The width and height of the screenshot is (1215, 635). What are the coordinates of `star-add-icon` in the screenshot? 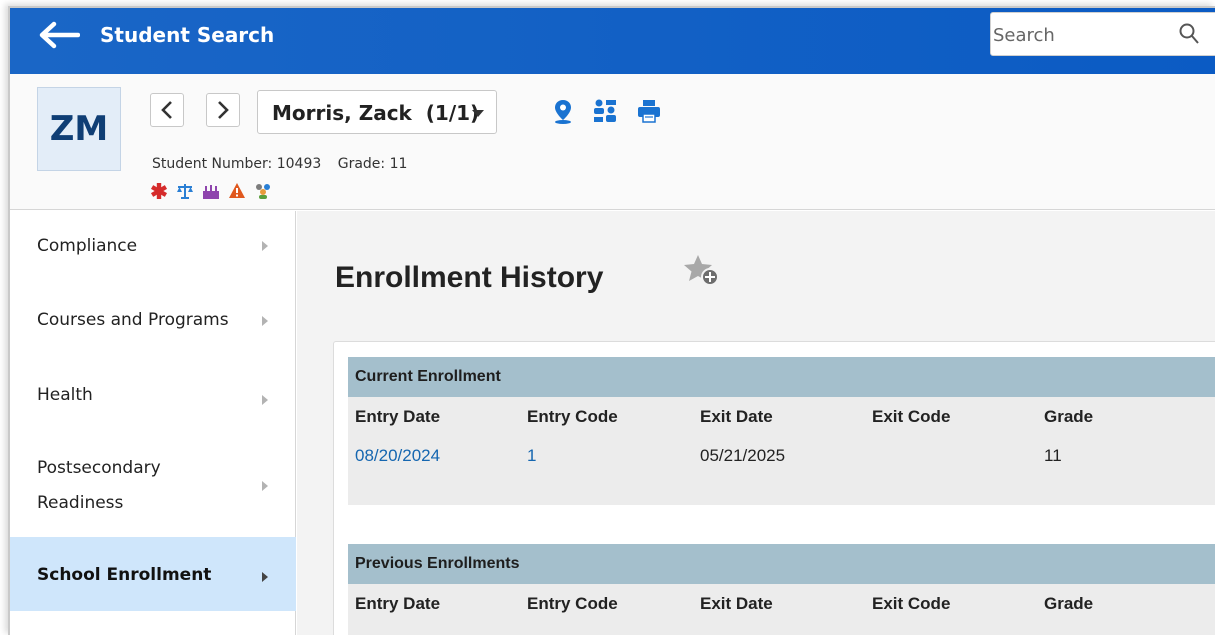 It's located at (703, 271).